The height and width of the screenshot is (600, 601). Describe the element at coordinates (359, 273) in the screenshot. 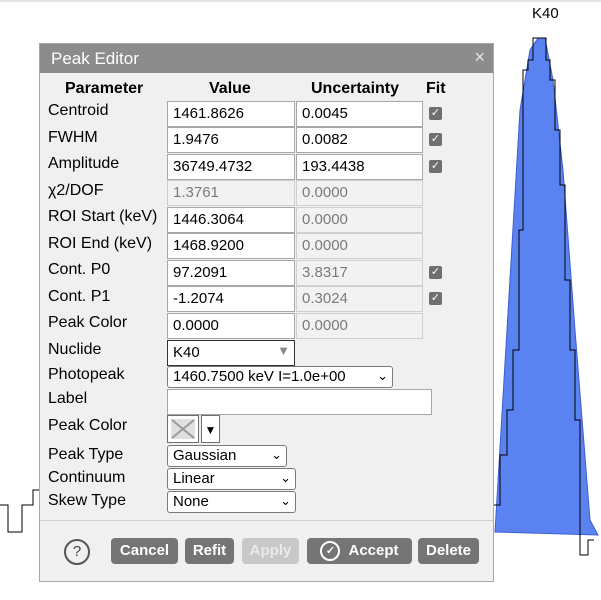

I see `cont-p0-uncertainty-input: 3.8317` at that location.